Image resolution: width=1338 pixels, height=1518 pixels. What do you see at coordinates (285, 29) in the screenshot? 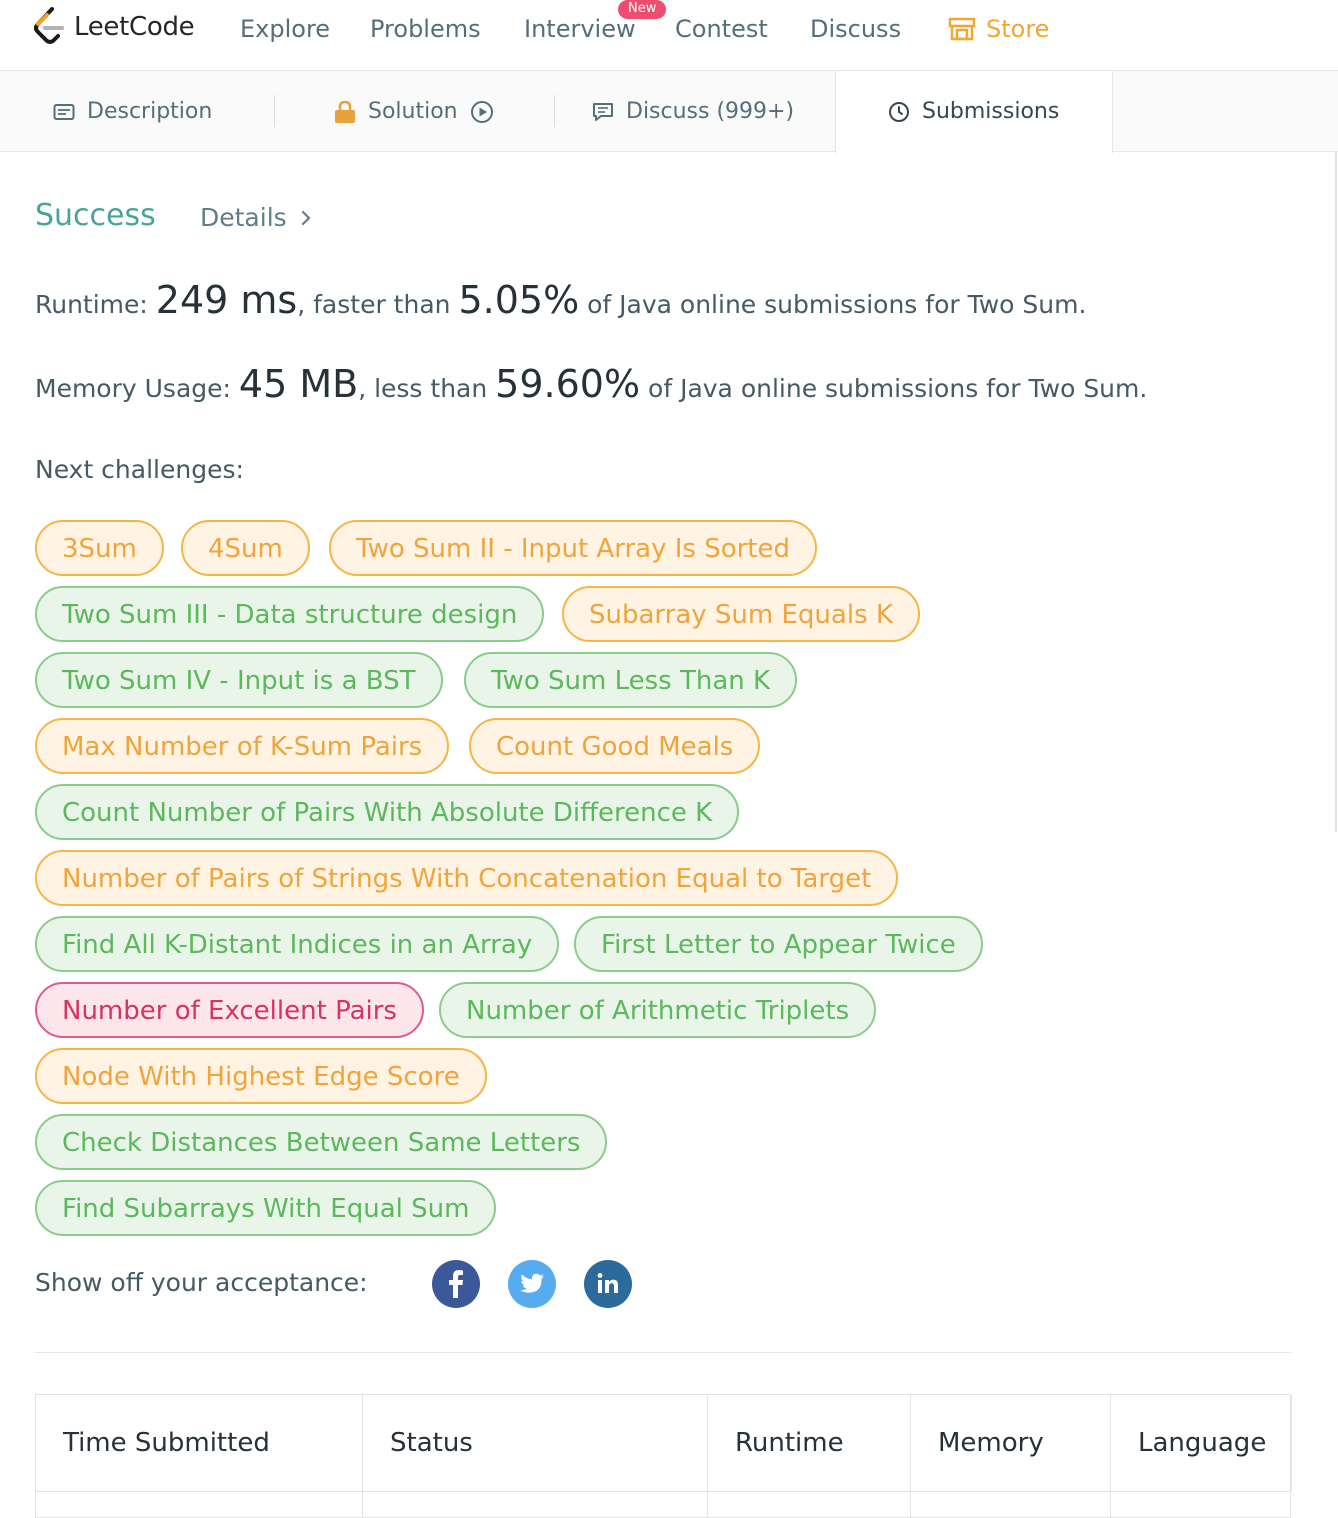
I see `nav-explore: Explore` at bounding box center [285, 29].